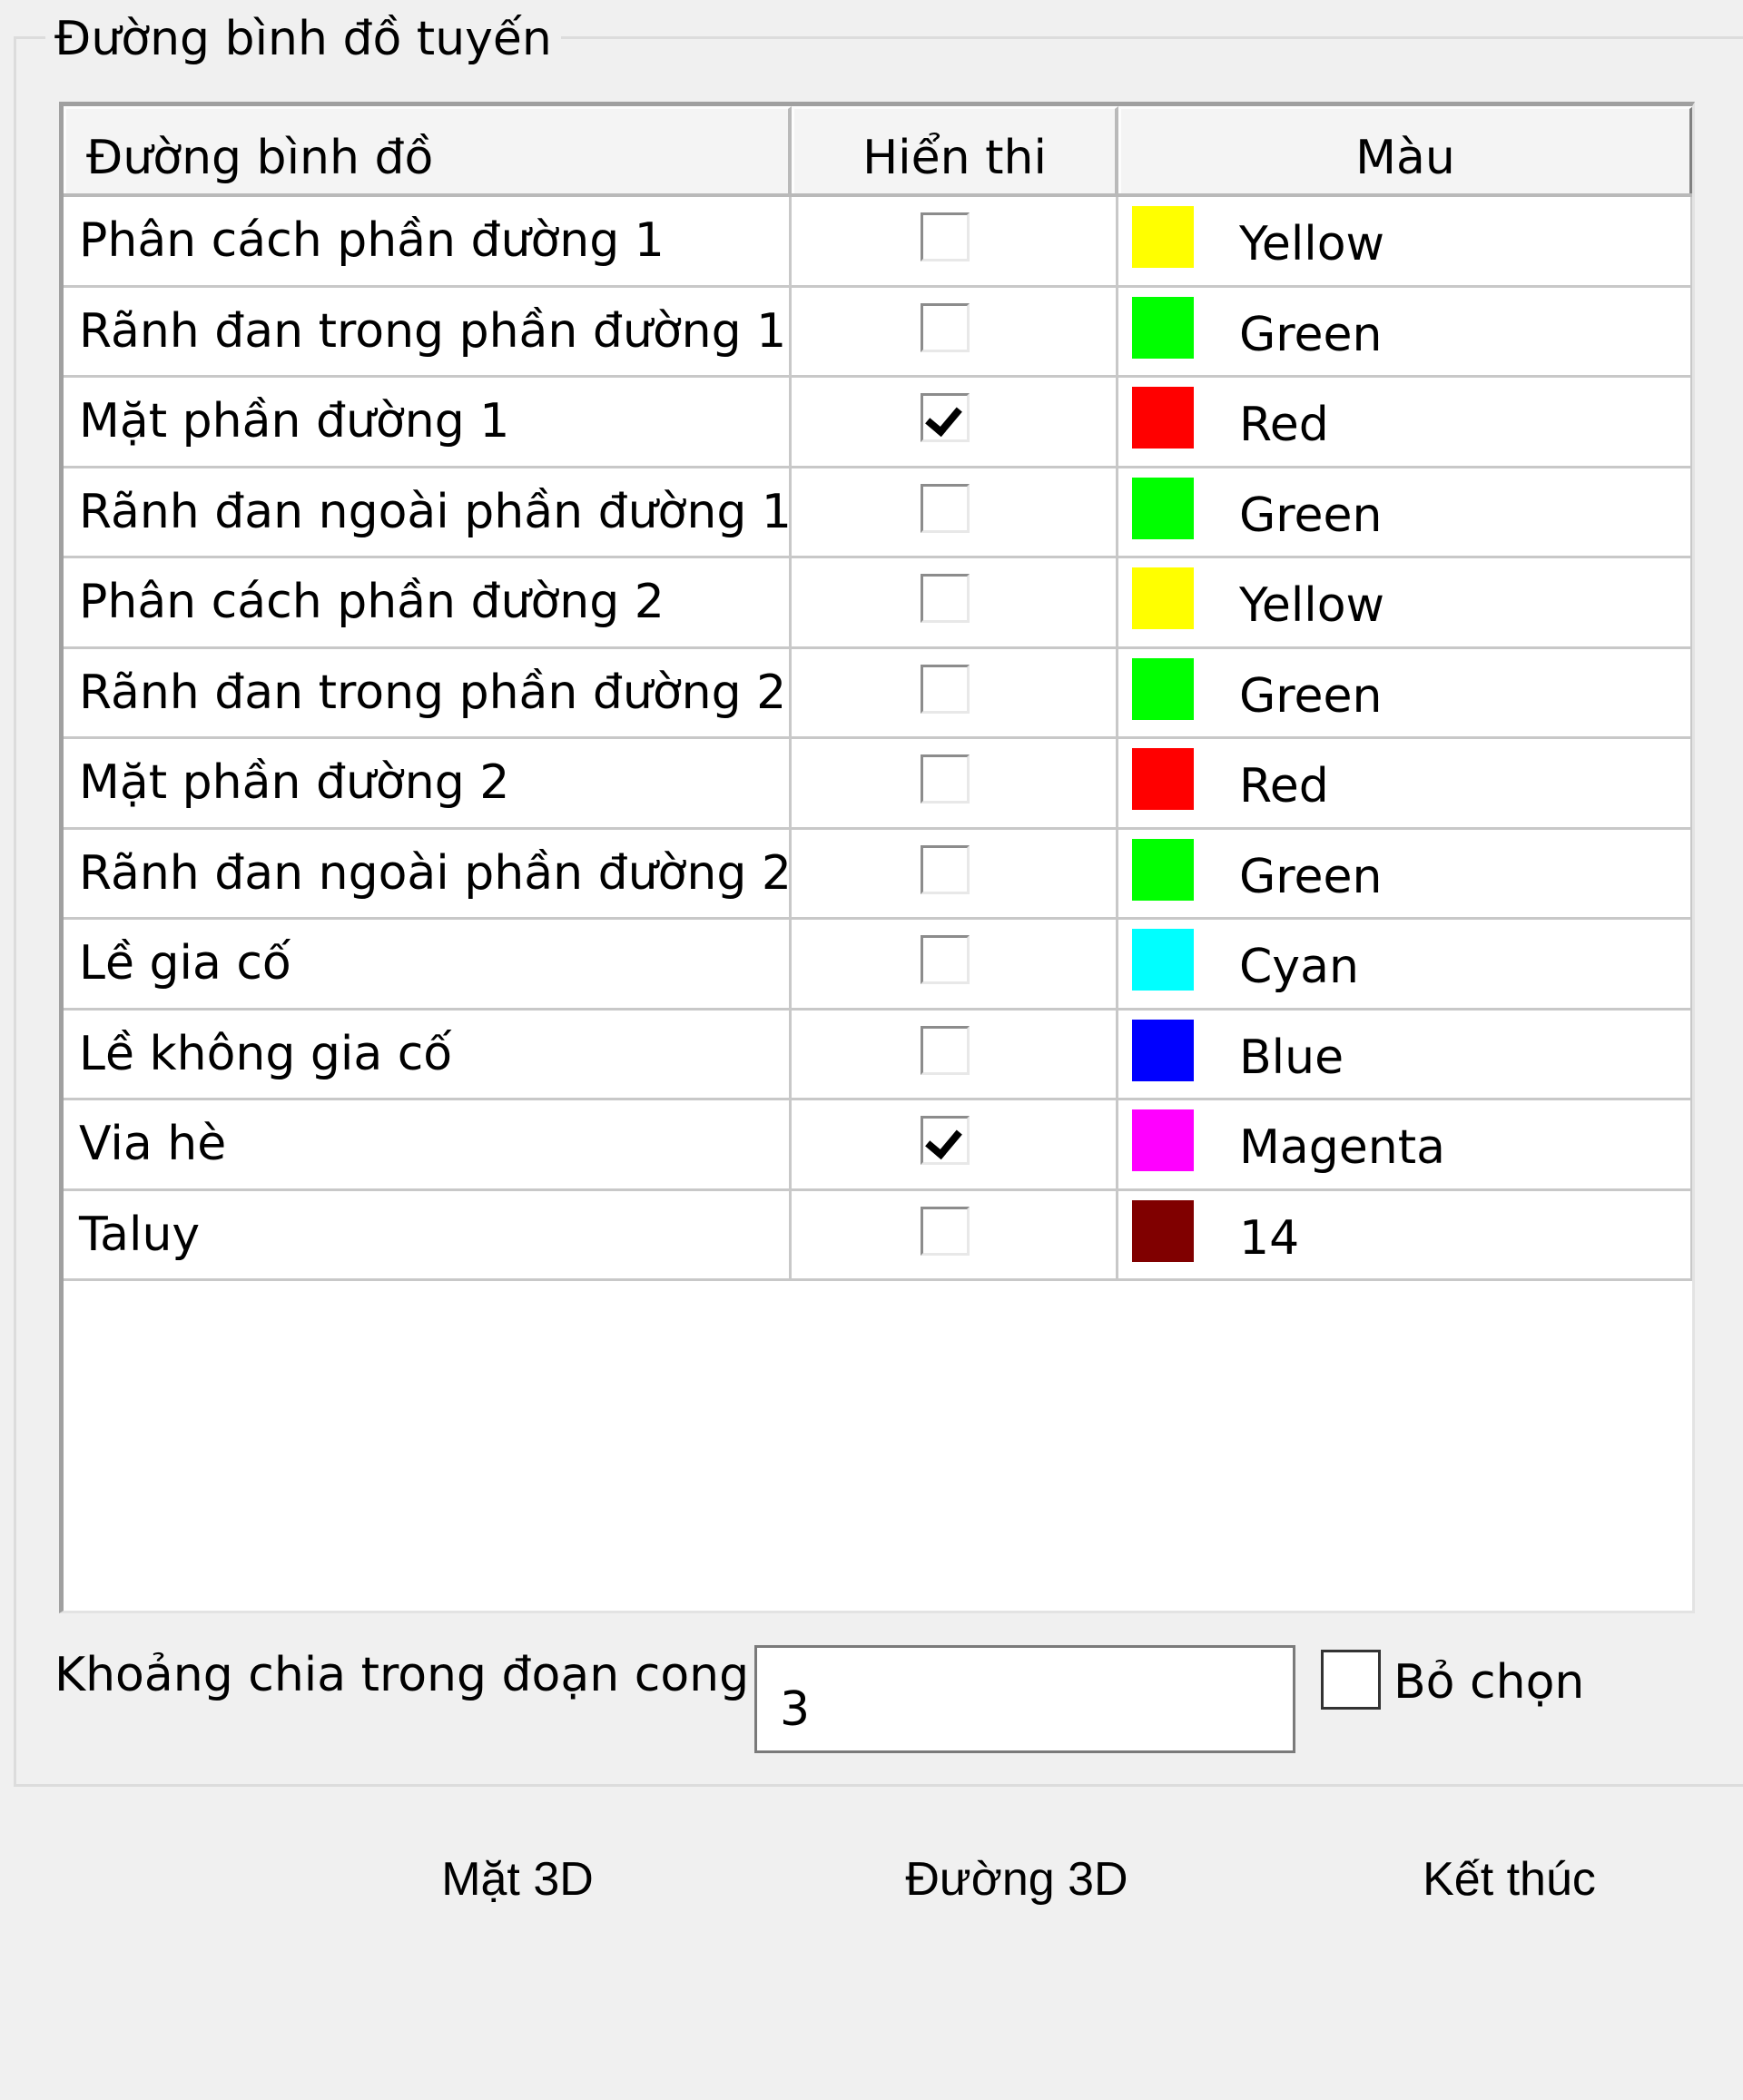  What do you see at coordinates (428, 602) in the screenshot?
I see `line-name-cell: Phân cách phần đường 2` at bounding box center [428, 602].